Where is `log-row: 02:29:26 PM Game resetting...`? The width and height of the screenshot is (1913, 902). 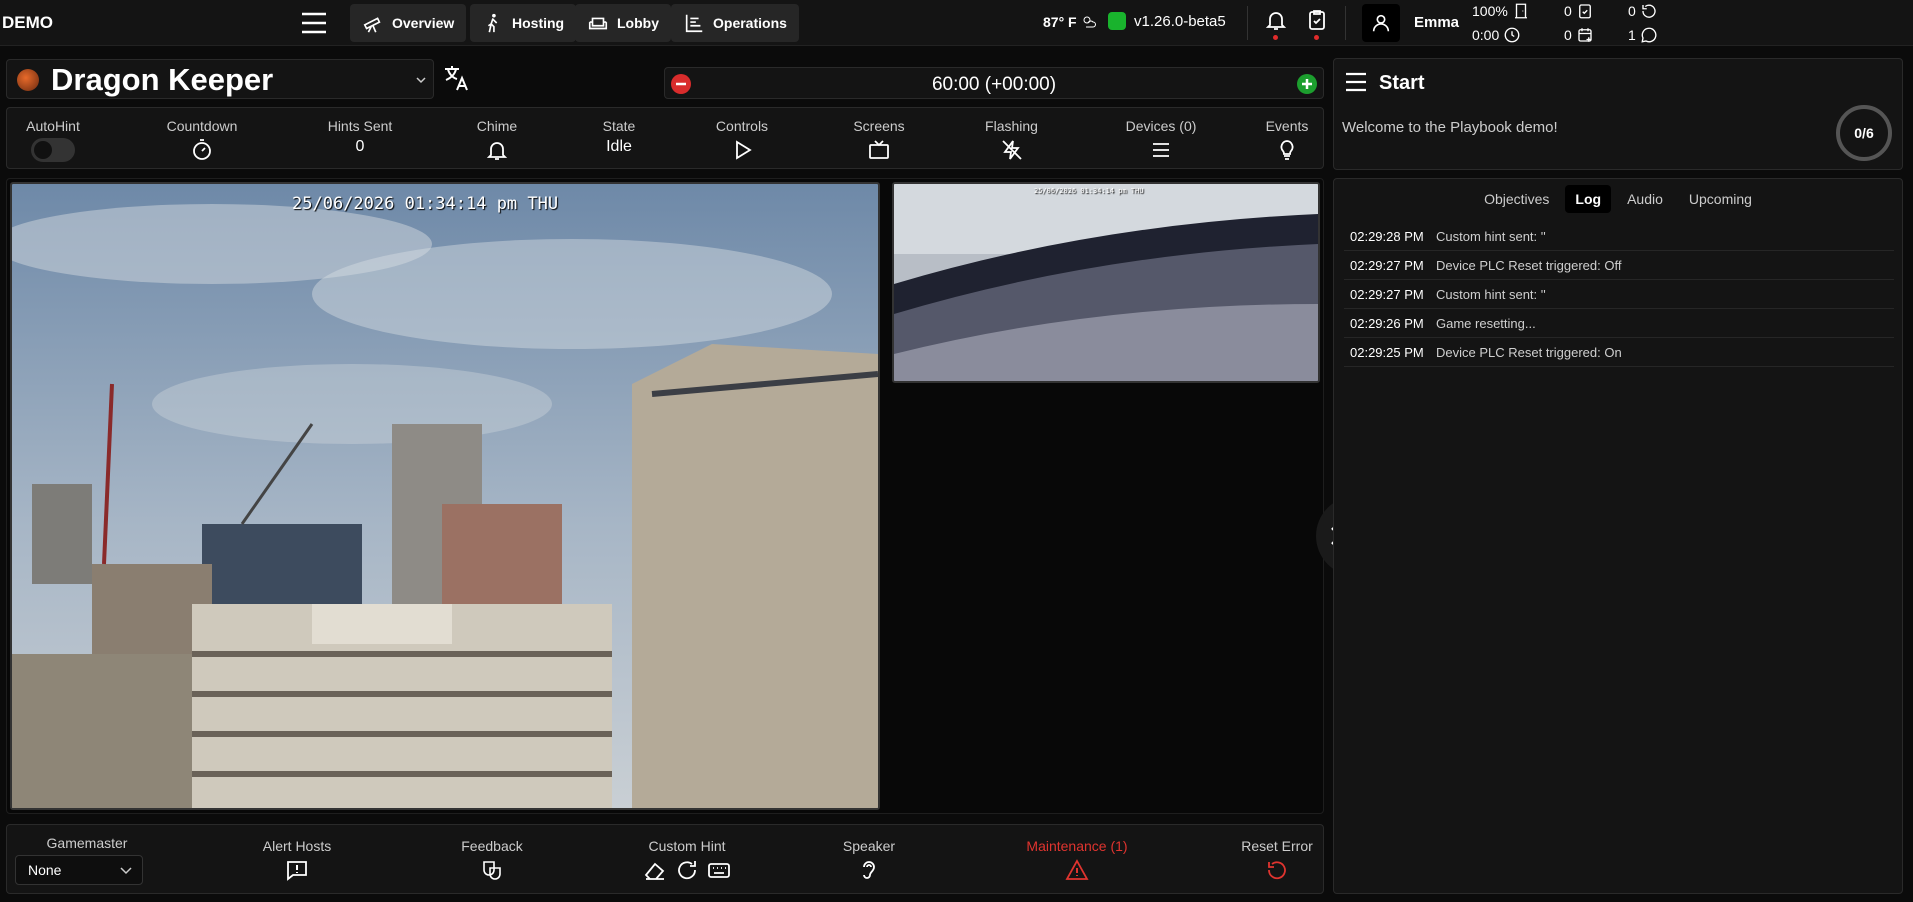 log-row: 02:29:26 PM Game resetting... is located at coordinates (1619, 323).